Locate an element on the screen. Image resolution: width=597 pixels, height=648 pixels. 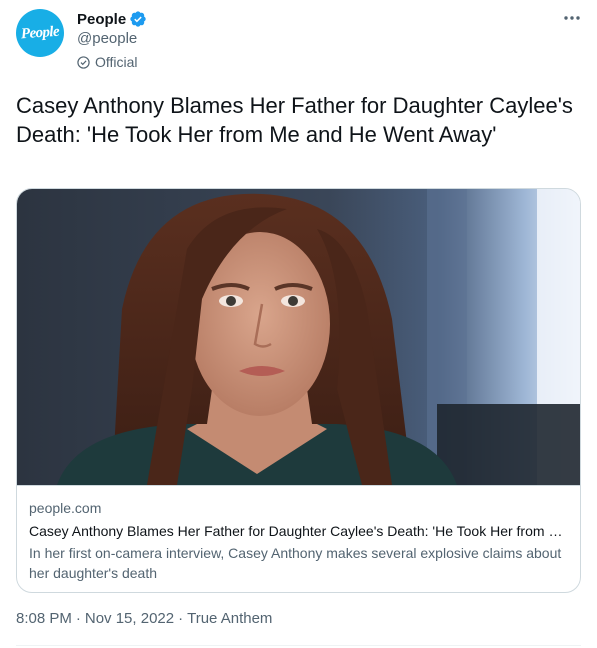
author-name-row: People is located at coordinates (112, 19).